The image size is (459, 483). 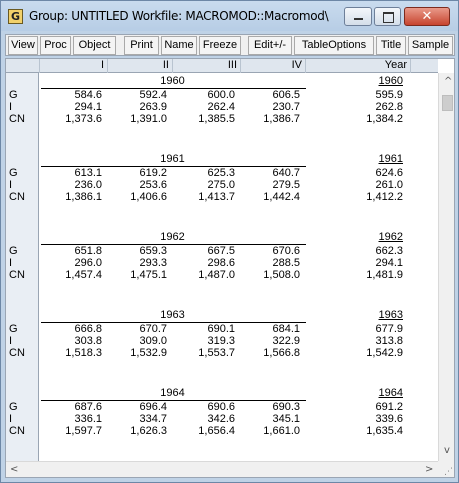 What do you see at coordinates (354, 407) in the screenshot?
I see `annual-value-cell: 691.2` at bounding box center [354, 407].